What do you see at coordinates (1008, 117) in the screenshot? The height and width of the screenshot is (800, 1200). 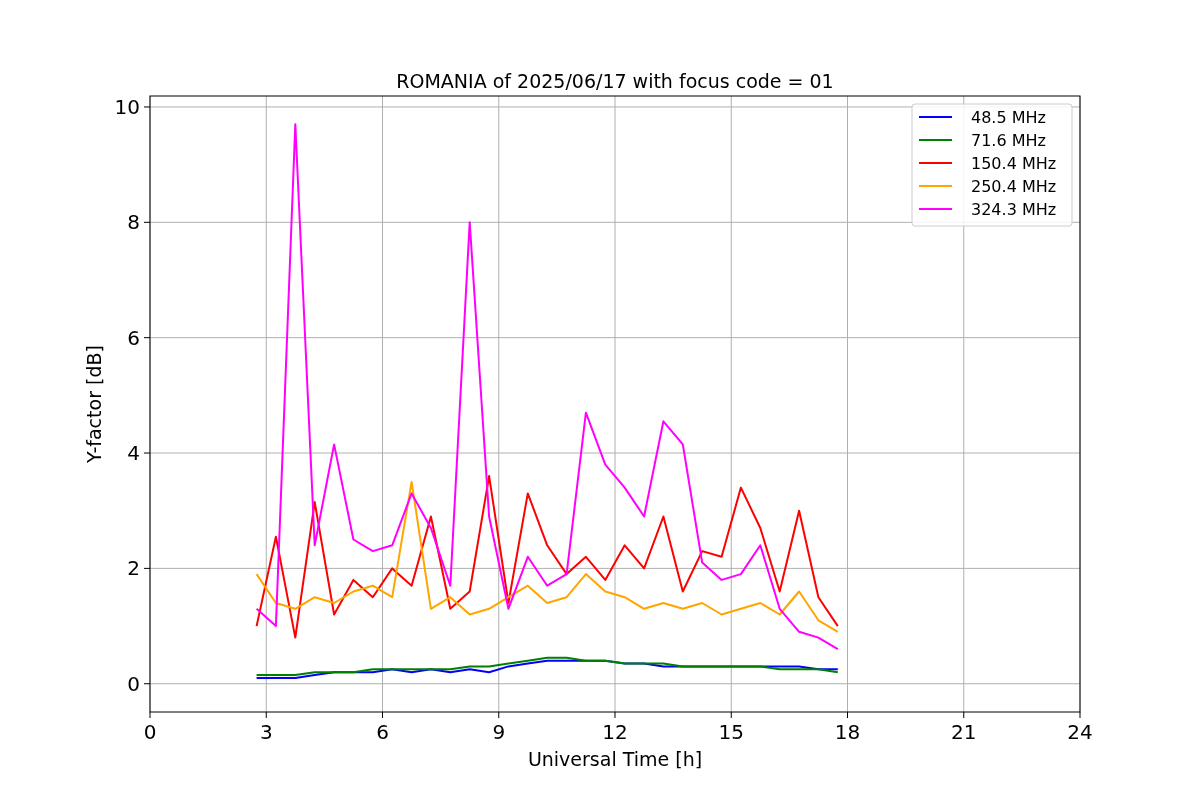 I see `legend-label: 48.5 MHz` at bounding box center [1008, 117].